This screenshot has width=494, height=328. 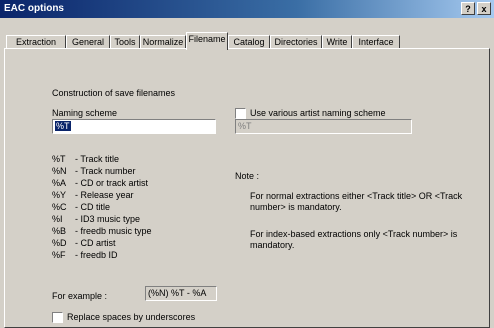 What do you see at coordinates (272, 245) in the screenshot?
I see `note2-line2: mandatory.` at bounding box center [272, 245].